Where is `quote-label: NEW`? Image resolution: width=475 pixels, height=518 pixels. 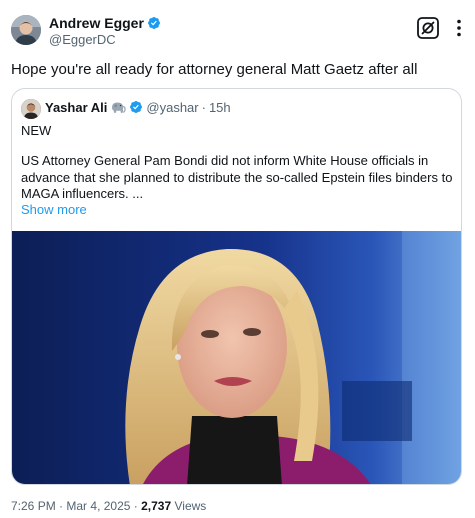 quote-label: NEW is located at coordinates (36, 130).